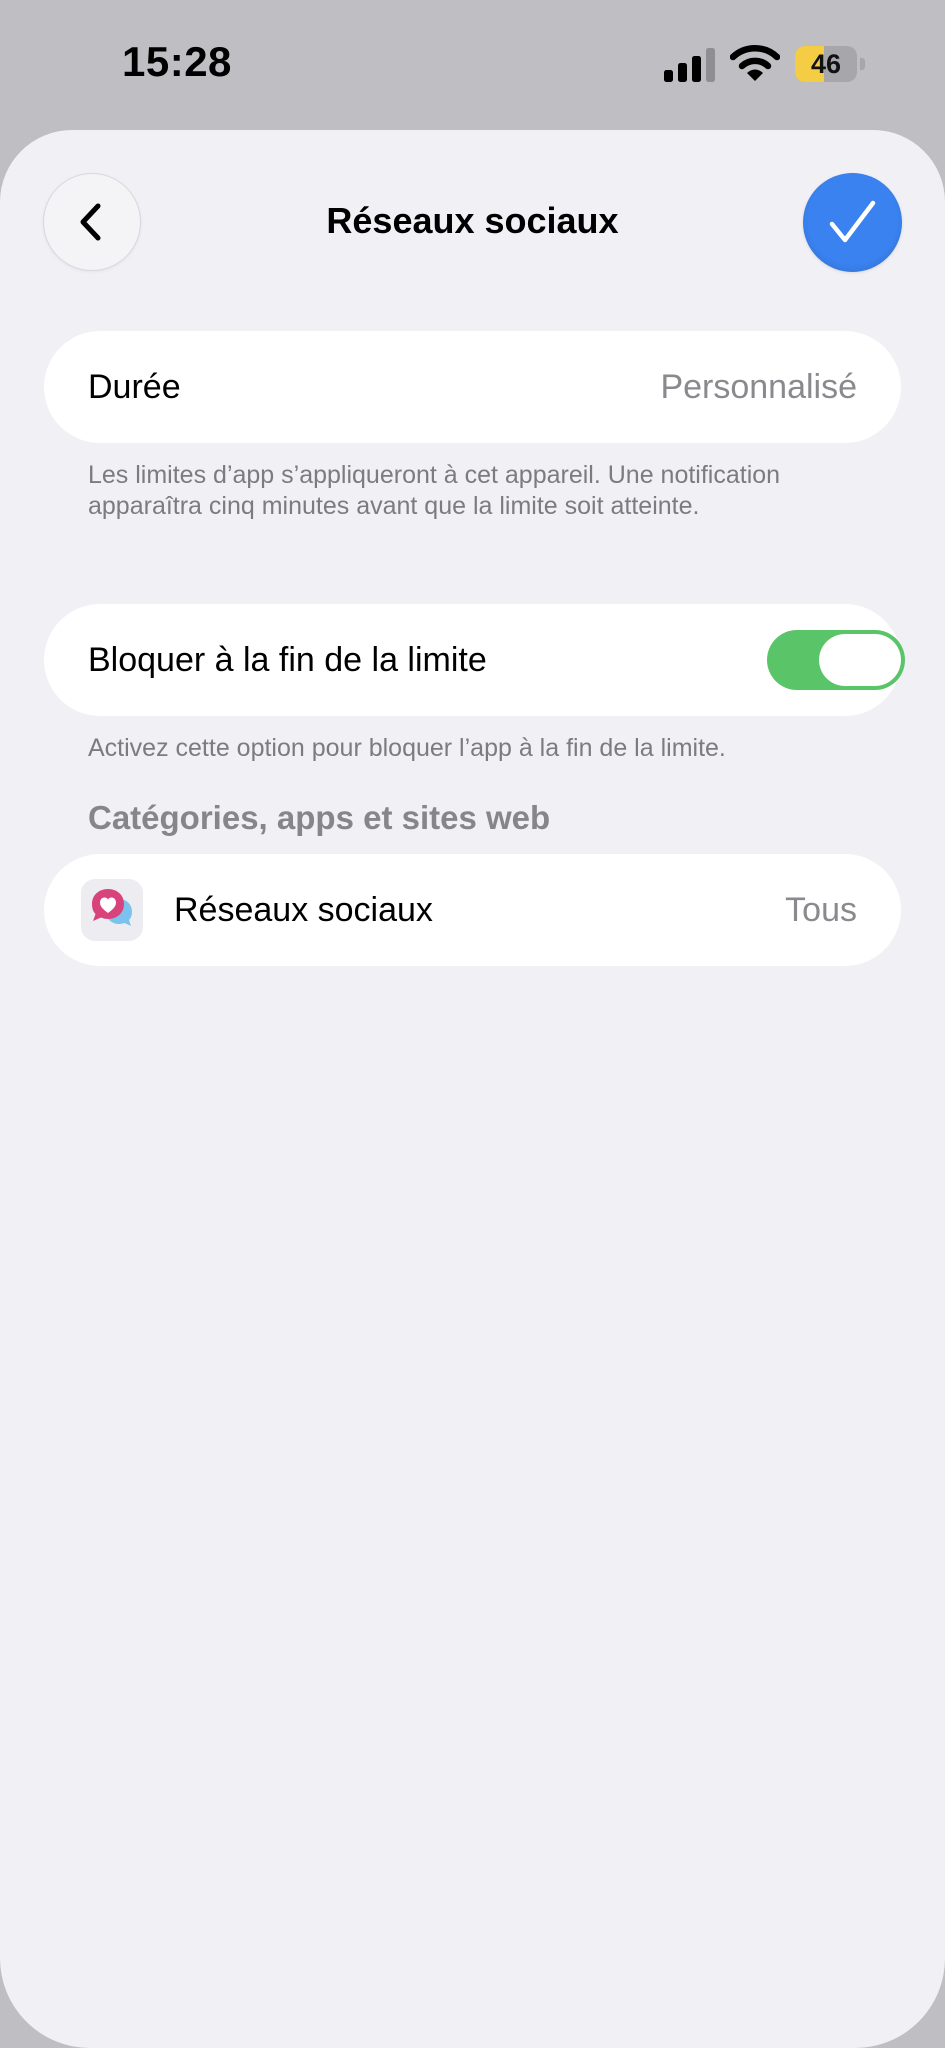 Image resolution: width=945 pixels, height=2048 pixels. What do you see at coordinates (860, 660) in the screenshot?
I see `toggle-knob` at bounding box center [860, 660].